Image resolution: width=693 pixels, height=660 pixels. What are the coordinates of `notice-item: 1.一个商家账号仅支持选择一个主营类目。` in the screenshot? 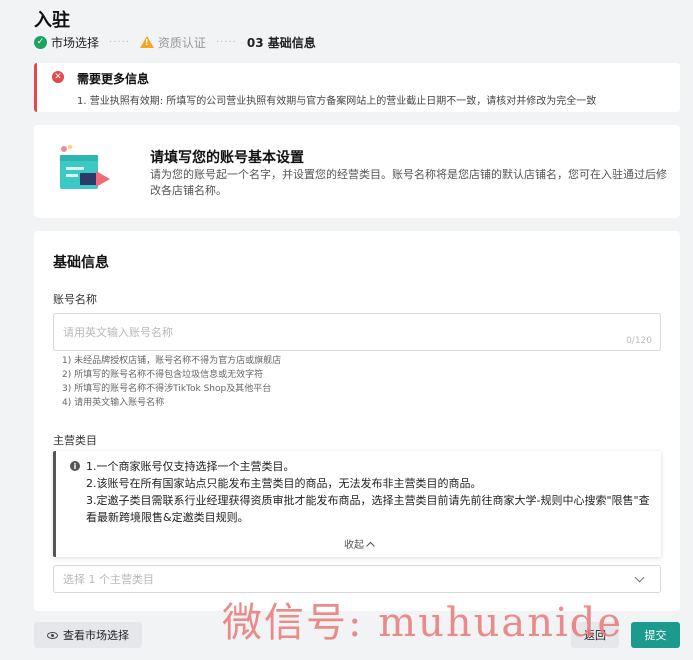 It's located at (190, 466).